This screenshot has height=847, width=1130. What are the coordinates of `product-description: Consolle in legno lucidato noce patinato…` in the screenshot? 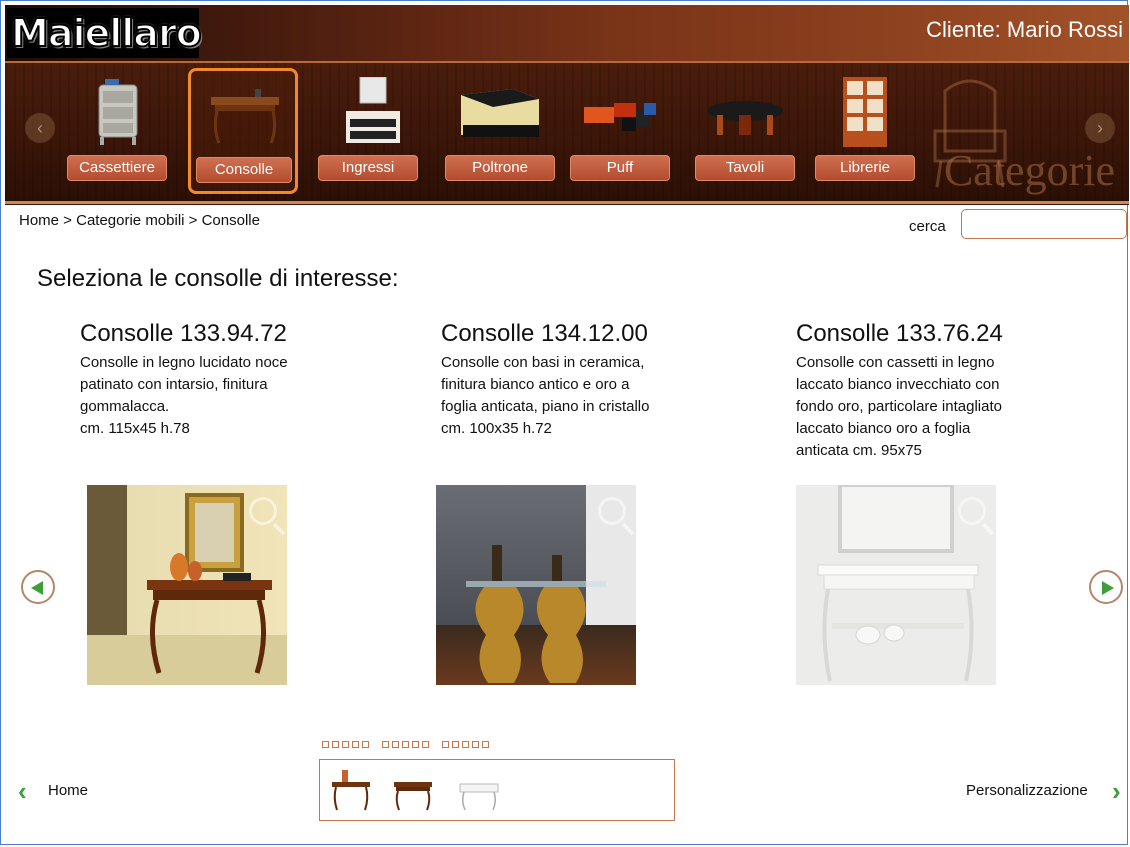 It's located at (184, 395).